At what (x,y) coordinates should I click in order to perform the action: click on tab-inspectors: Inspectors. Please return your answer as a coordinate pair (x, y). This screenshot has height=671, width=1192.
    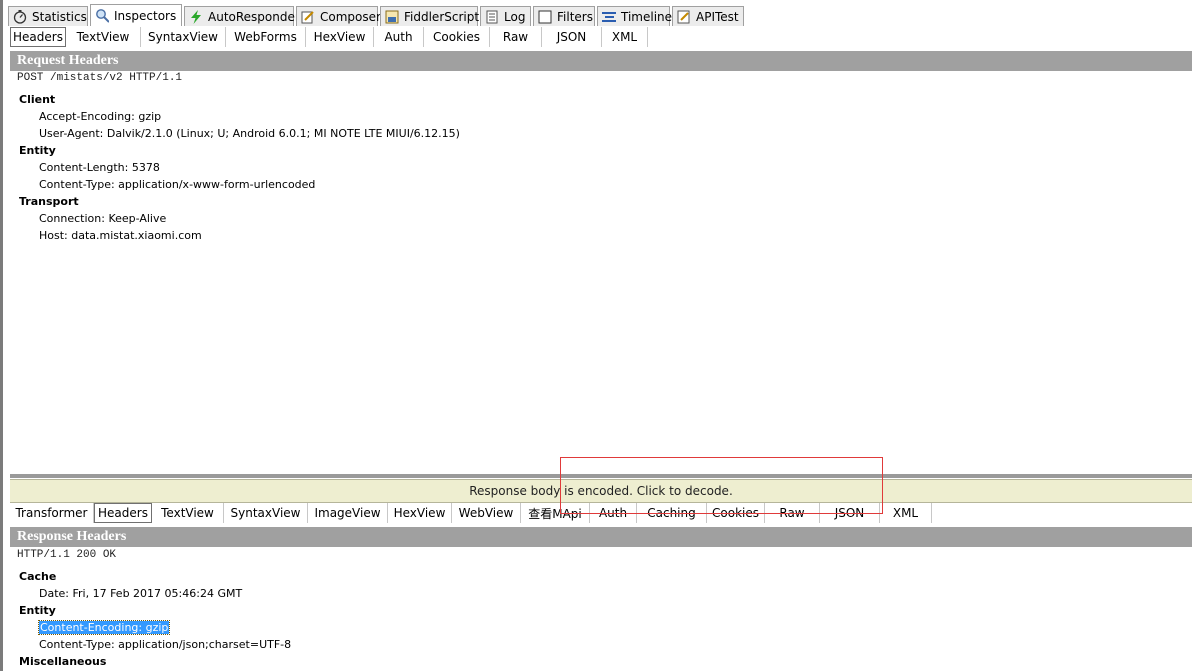
    Looking at the image, I should click on (136, 15).